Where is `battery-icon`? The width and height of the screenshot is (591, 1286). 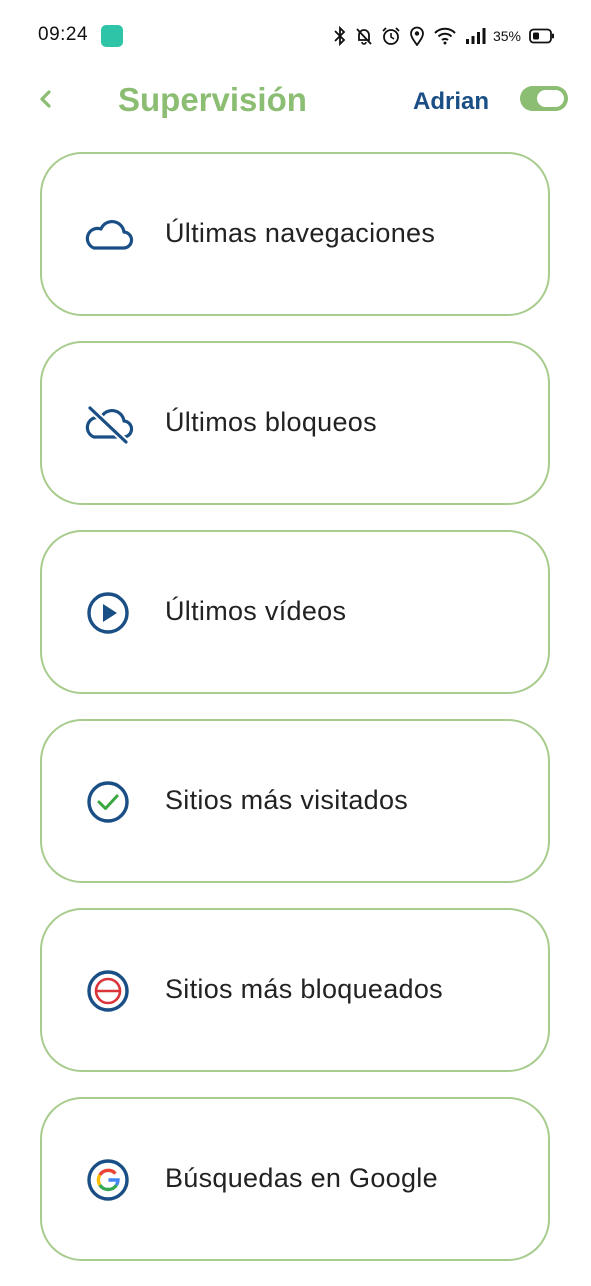
battery-icon is located at coordinates (541, 36).